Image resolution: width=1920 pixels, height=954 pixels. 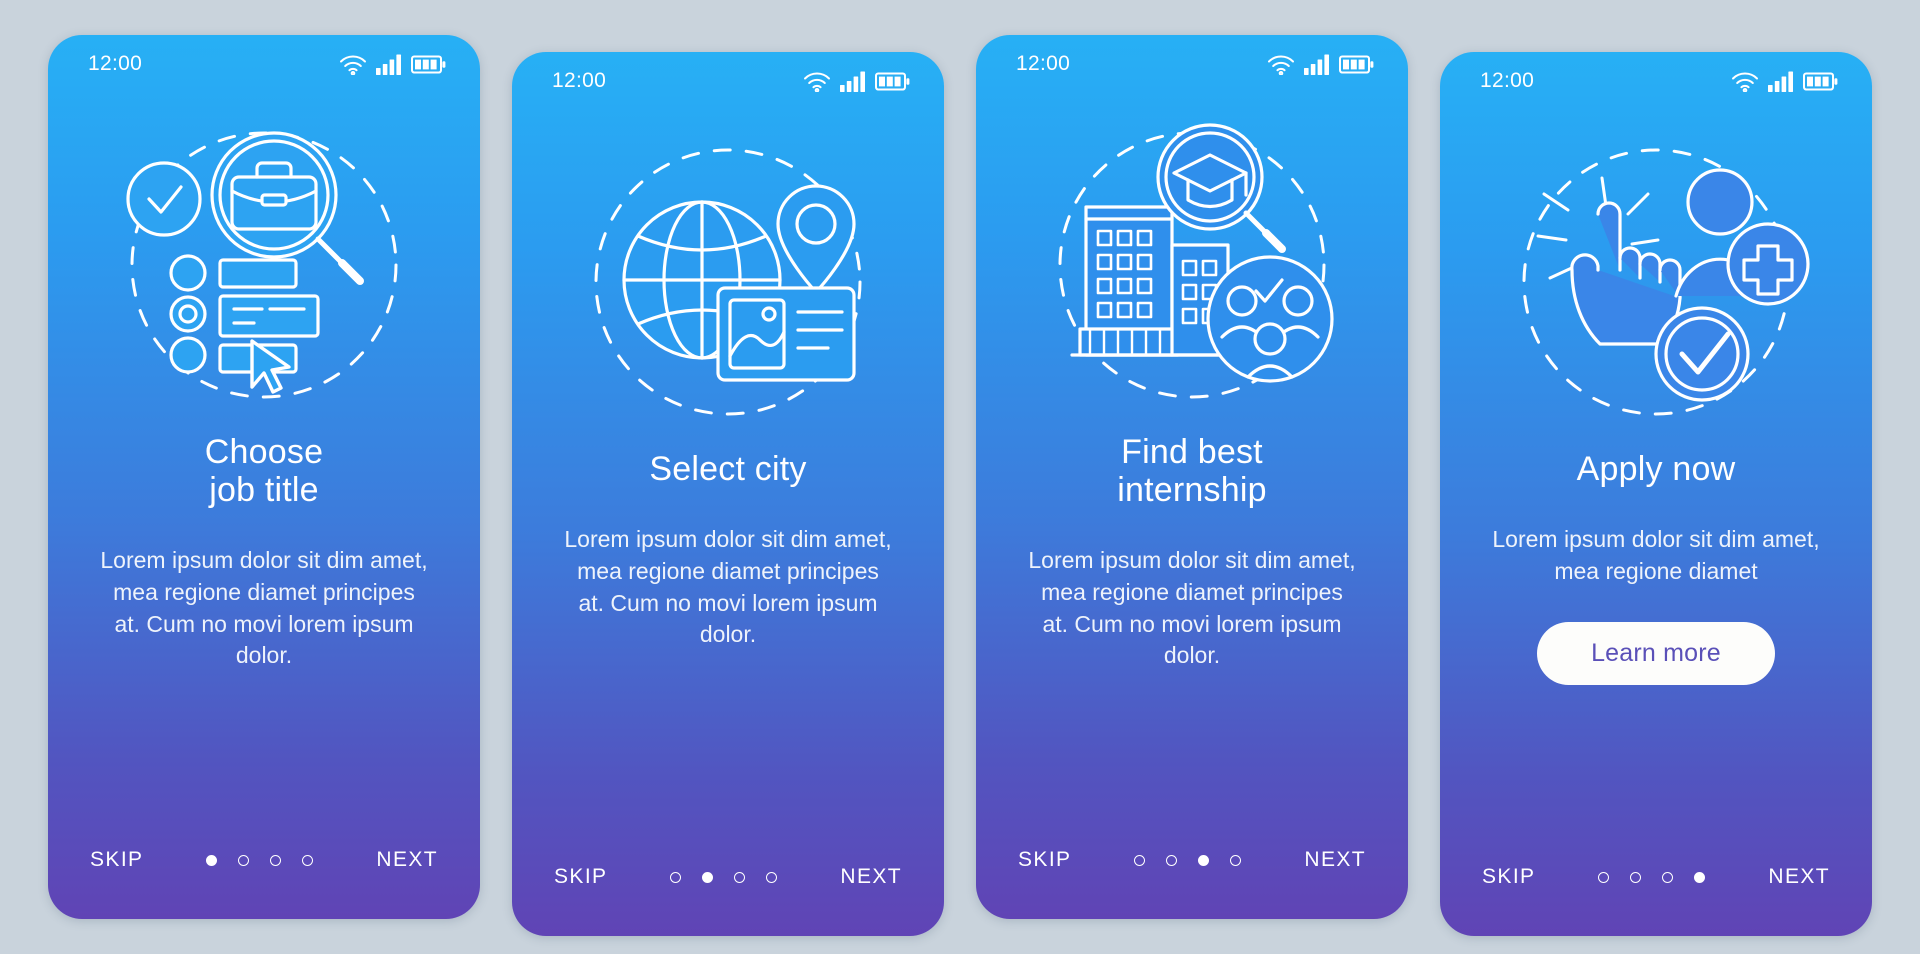 What do you see at coordinates (816, 239) in the screenshot?
I see `location-pin-icon` at bounding box center [816, 239].